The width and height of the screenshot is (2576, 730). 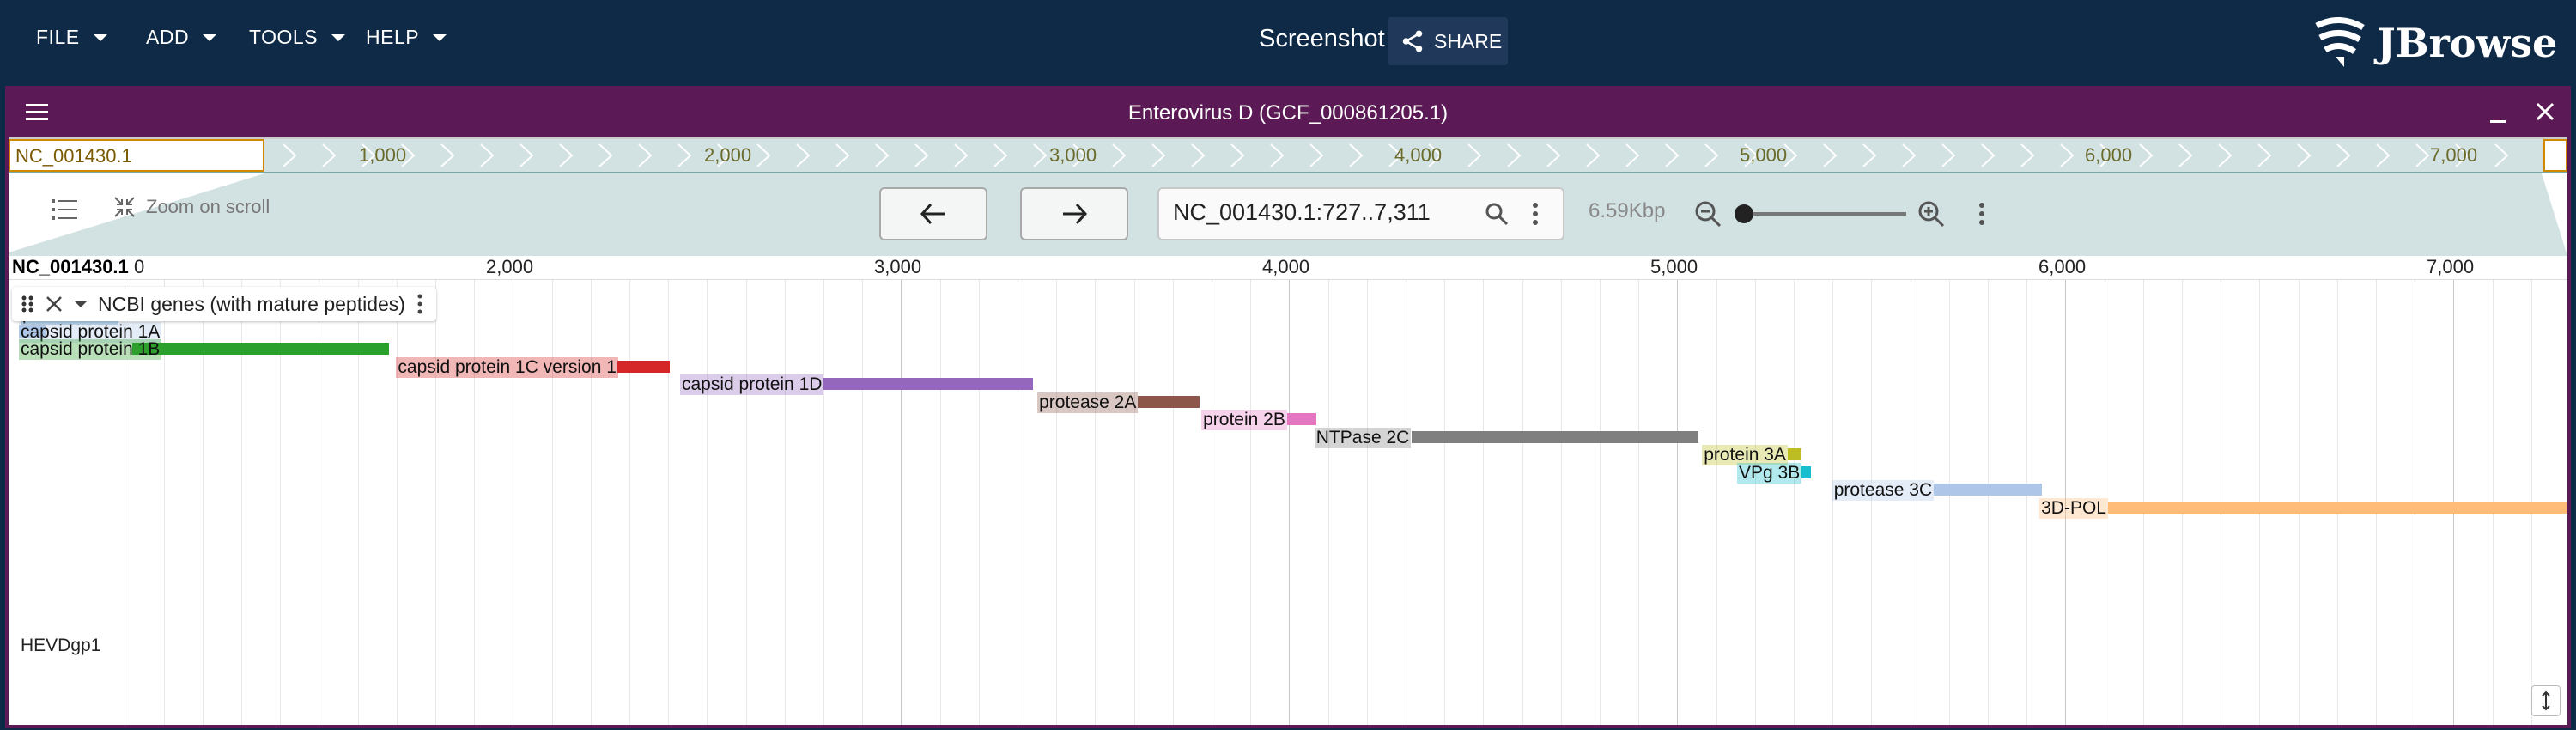 I want to click on feature-label: 3D-POL, so click(x=2073, y=508).